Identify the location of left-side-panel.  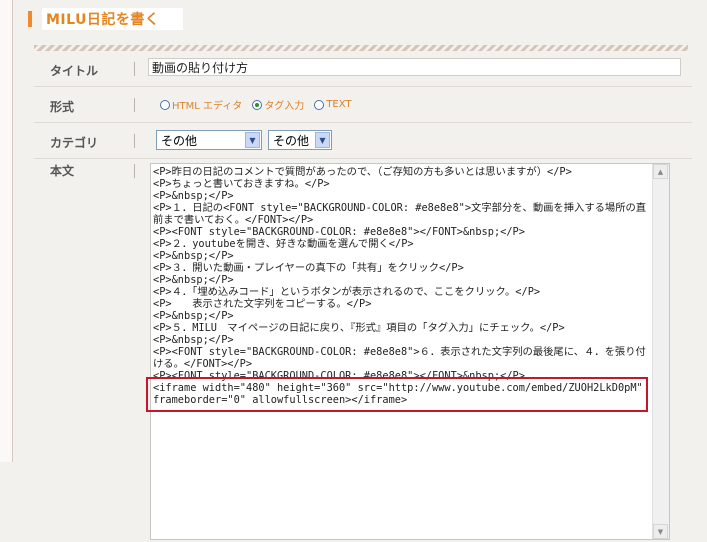
(6, 231).